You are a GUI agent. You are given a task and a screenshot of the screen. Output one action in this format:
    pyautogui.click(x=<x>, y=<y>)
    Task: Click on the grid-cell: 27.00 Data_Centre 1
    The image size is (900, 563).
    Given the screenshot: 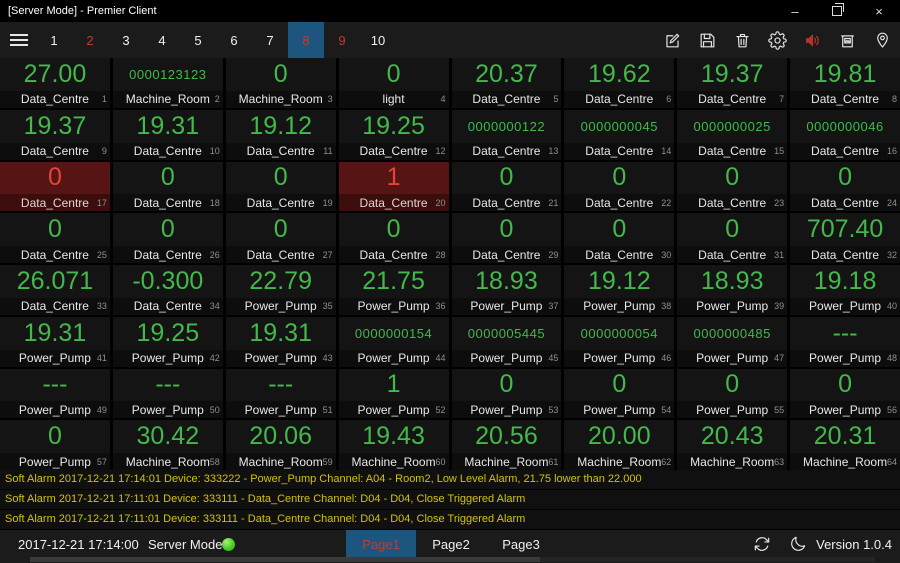 What is the action you would take?
    pyautogui.click(x=55, y=83)
    